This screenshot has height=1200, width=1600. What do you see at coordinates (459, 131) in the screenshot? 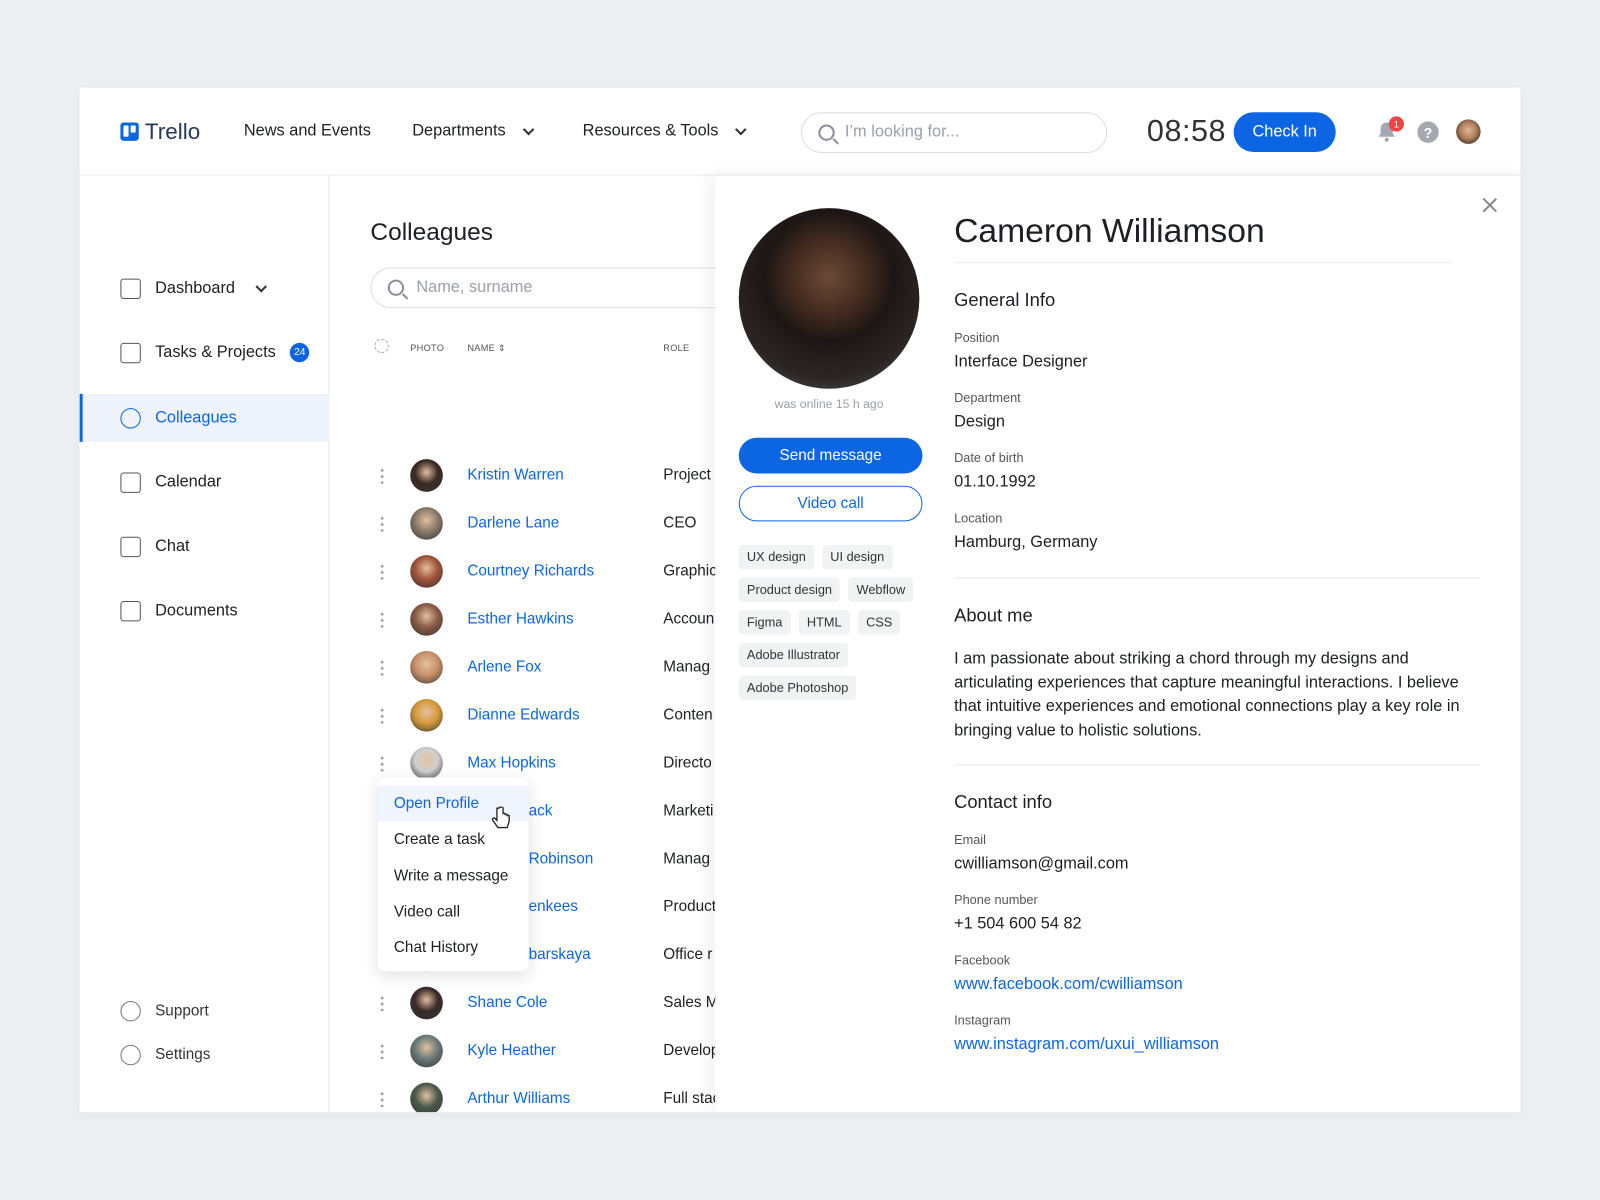
I see `nav-label: Departments` at bounding box center [459, 131].